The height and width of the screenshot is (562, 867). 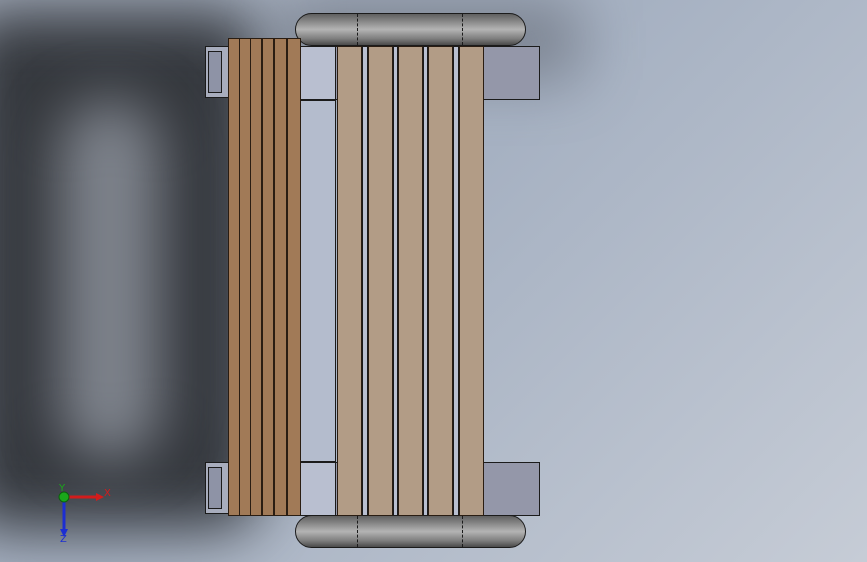 What do you see at coordinates (410, 531) in the screenshot?
I see `bottom-tube` at bounding box center [410, 531].